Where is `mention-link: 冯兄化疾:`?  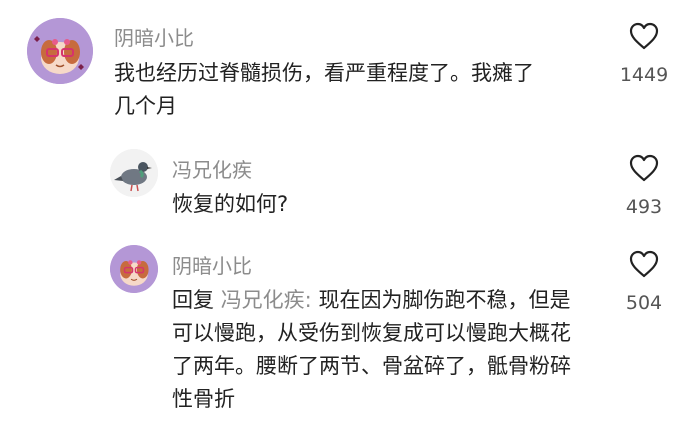 mention-link: 冯兄化疾: is located at coordinates (266, 300).